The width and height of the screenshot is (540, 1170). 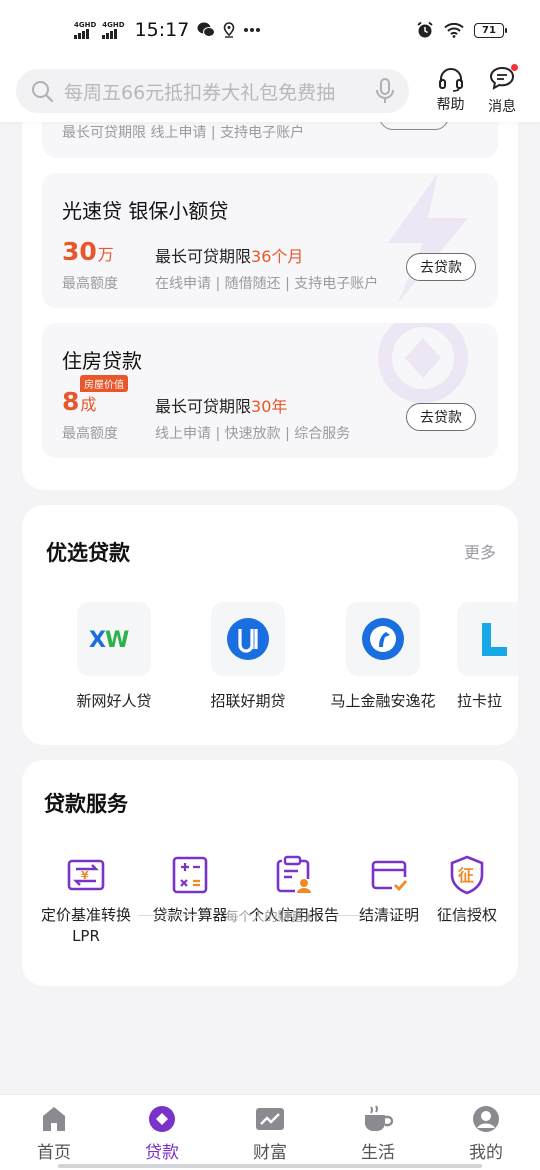 What do you see at coordinates (480, 701) in the screenshot?
I see `product-name: 拉卡拉` at bounding box center [480, 701].